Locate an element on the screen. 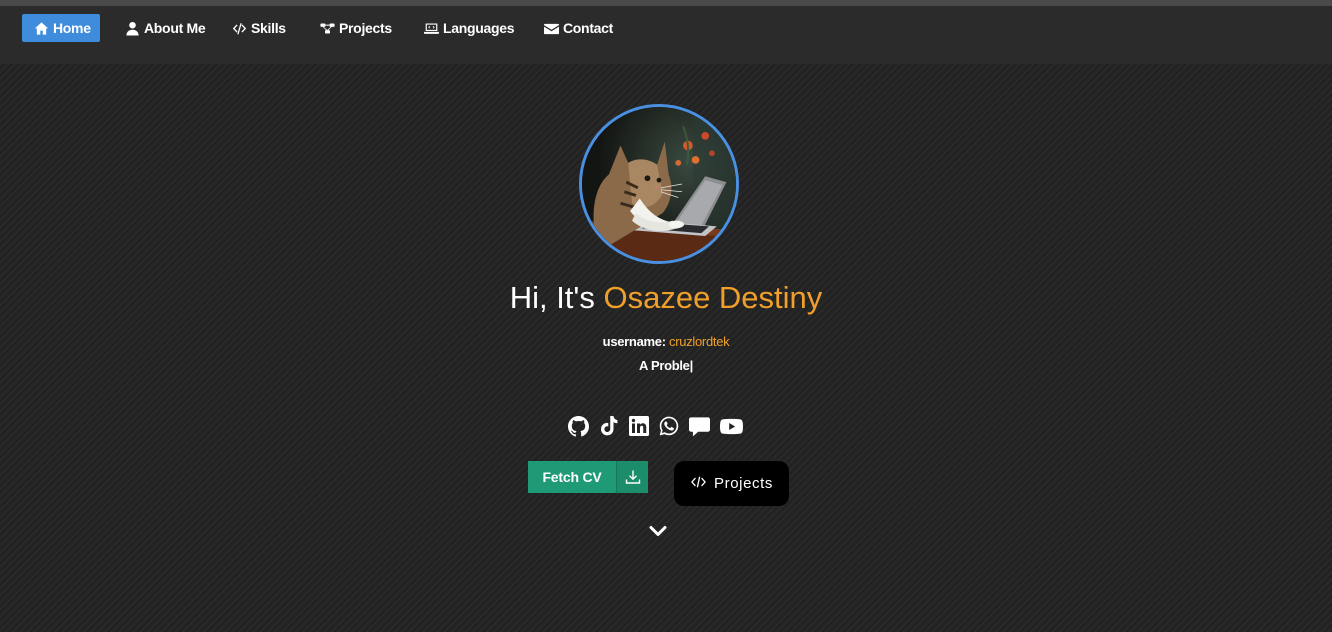 The image size is (1332, 632). nav-contact-label: Contact is located at coordinates (588, 28).